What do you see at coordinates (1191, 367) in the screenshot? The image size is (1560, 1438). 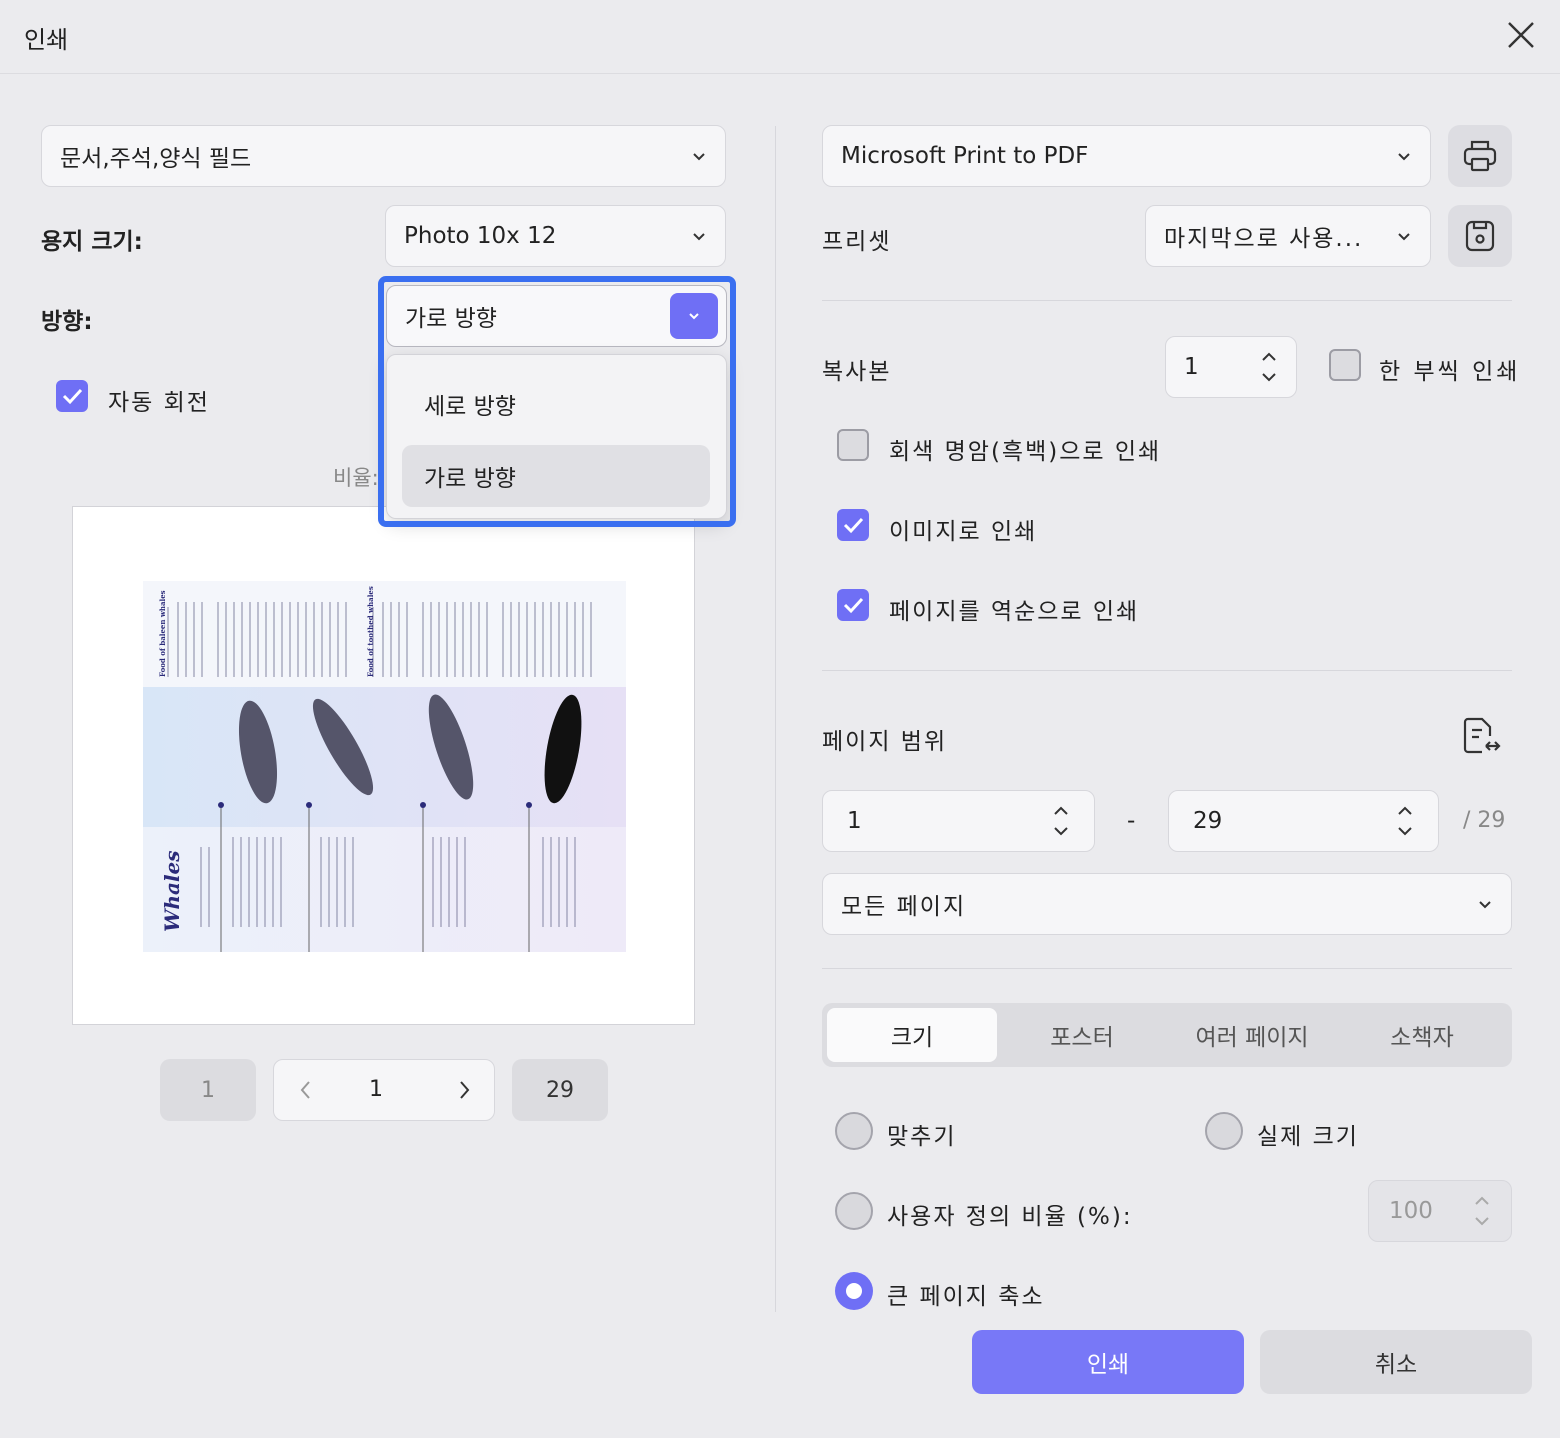 I see `copies-value: 1` at bounding box center [1191, 367].